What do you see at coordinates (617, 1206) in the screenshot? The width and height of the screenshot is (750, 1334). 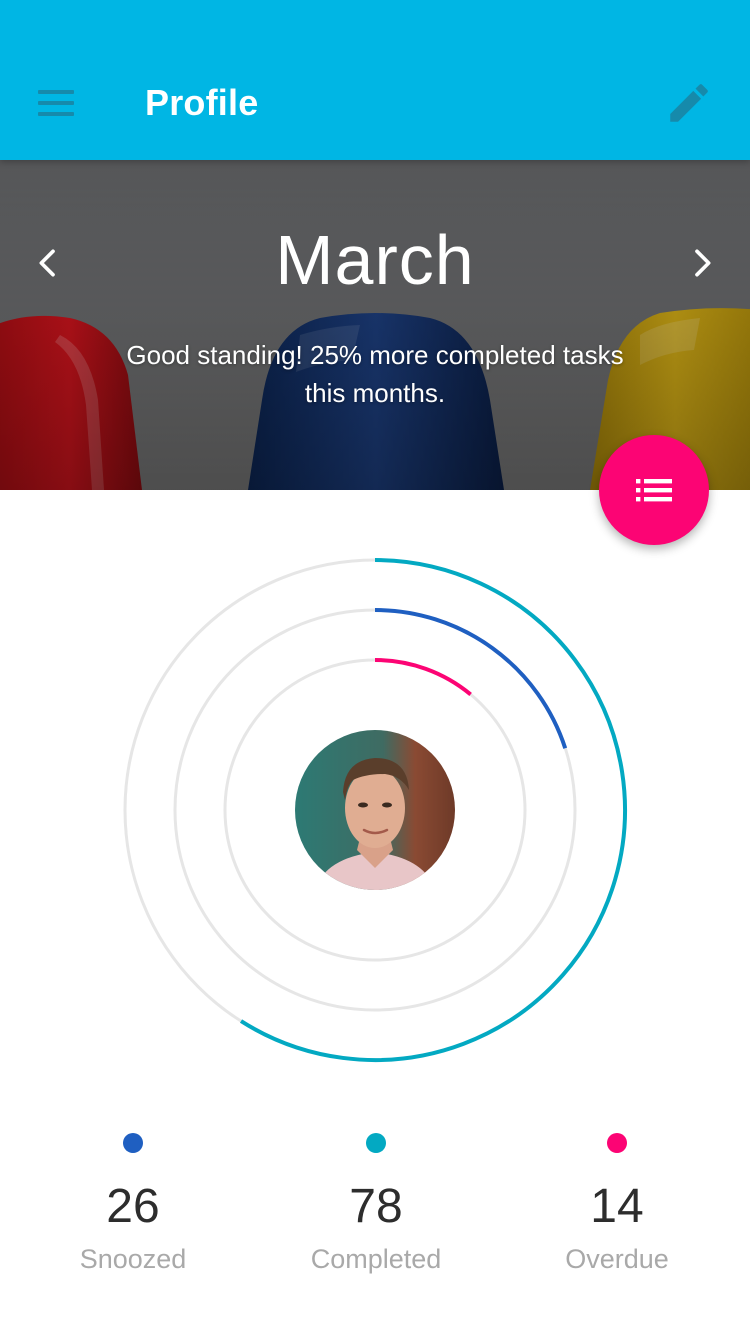 I see `stat-value: 14` at bounding box center [617, 1206].